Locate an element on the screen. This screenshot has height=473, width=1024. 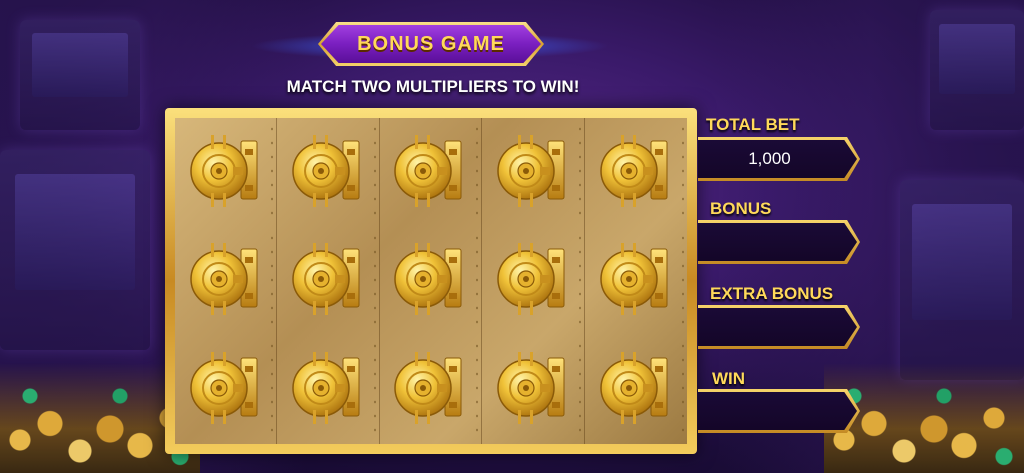
win-value is located at coordinates (777, 411).